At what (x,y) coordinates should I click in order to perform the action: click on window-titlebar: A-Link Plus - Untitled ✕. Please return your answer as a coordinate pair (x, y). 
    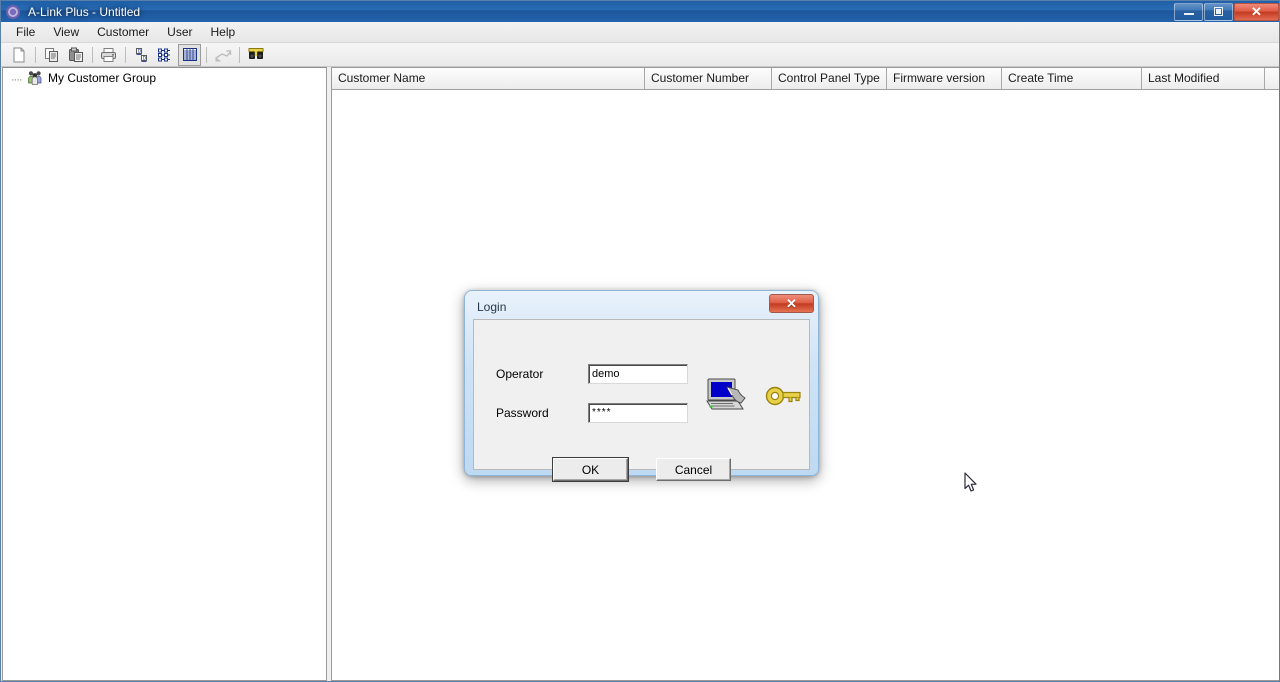
    Looking at the image, I should click on (640, 11).